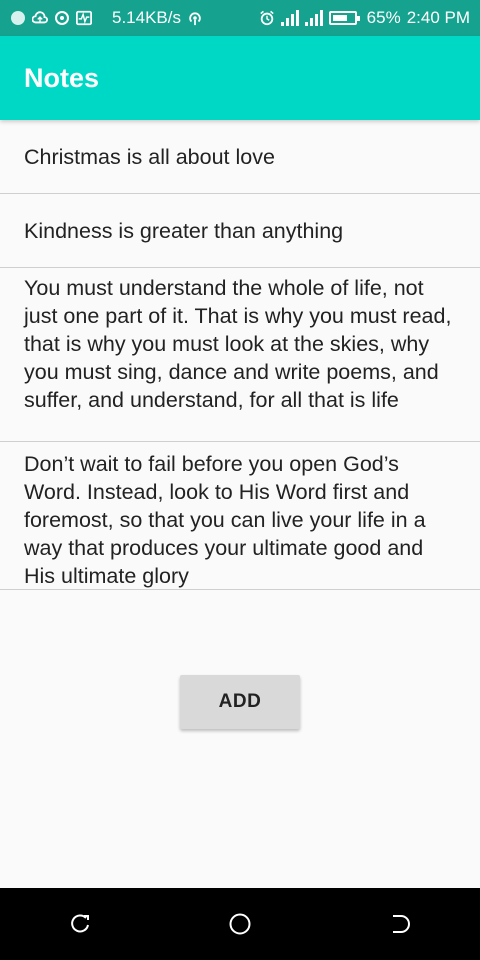  What do you see at coordinates (240, 157) in the screenshot?
I see `note-item: Christmas is all about love` at bounding box center [240, 157].